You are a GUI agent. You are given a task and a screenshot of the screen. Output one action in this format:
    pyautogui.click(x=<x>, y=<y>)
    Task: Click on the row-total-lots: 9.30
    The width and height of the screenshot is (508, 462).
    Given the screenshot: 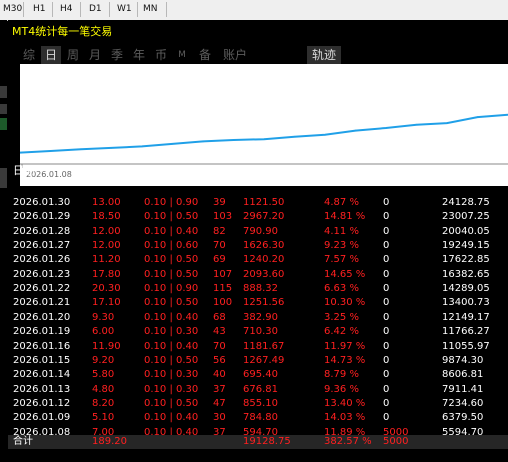 What is the action you would take?
    pyautogui.click(x=103, y=317)
    